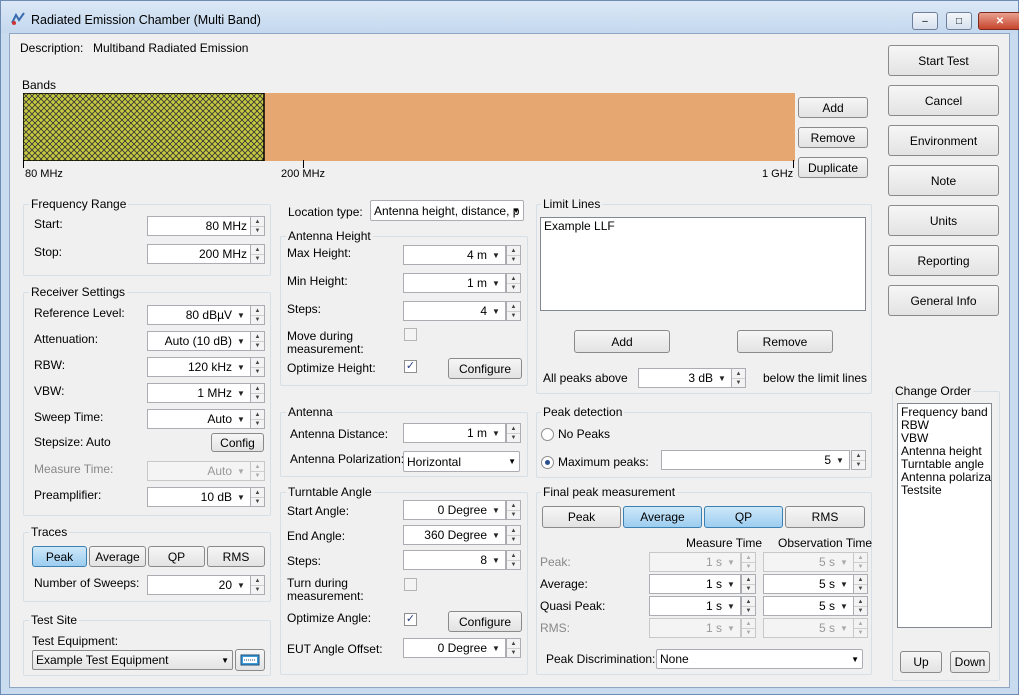  What do you see at coordinates (759, 659) in the screenshot?
I see `peak-discrimination-select: None ▼` at bounding box center [759, 659].